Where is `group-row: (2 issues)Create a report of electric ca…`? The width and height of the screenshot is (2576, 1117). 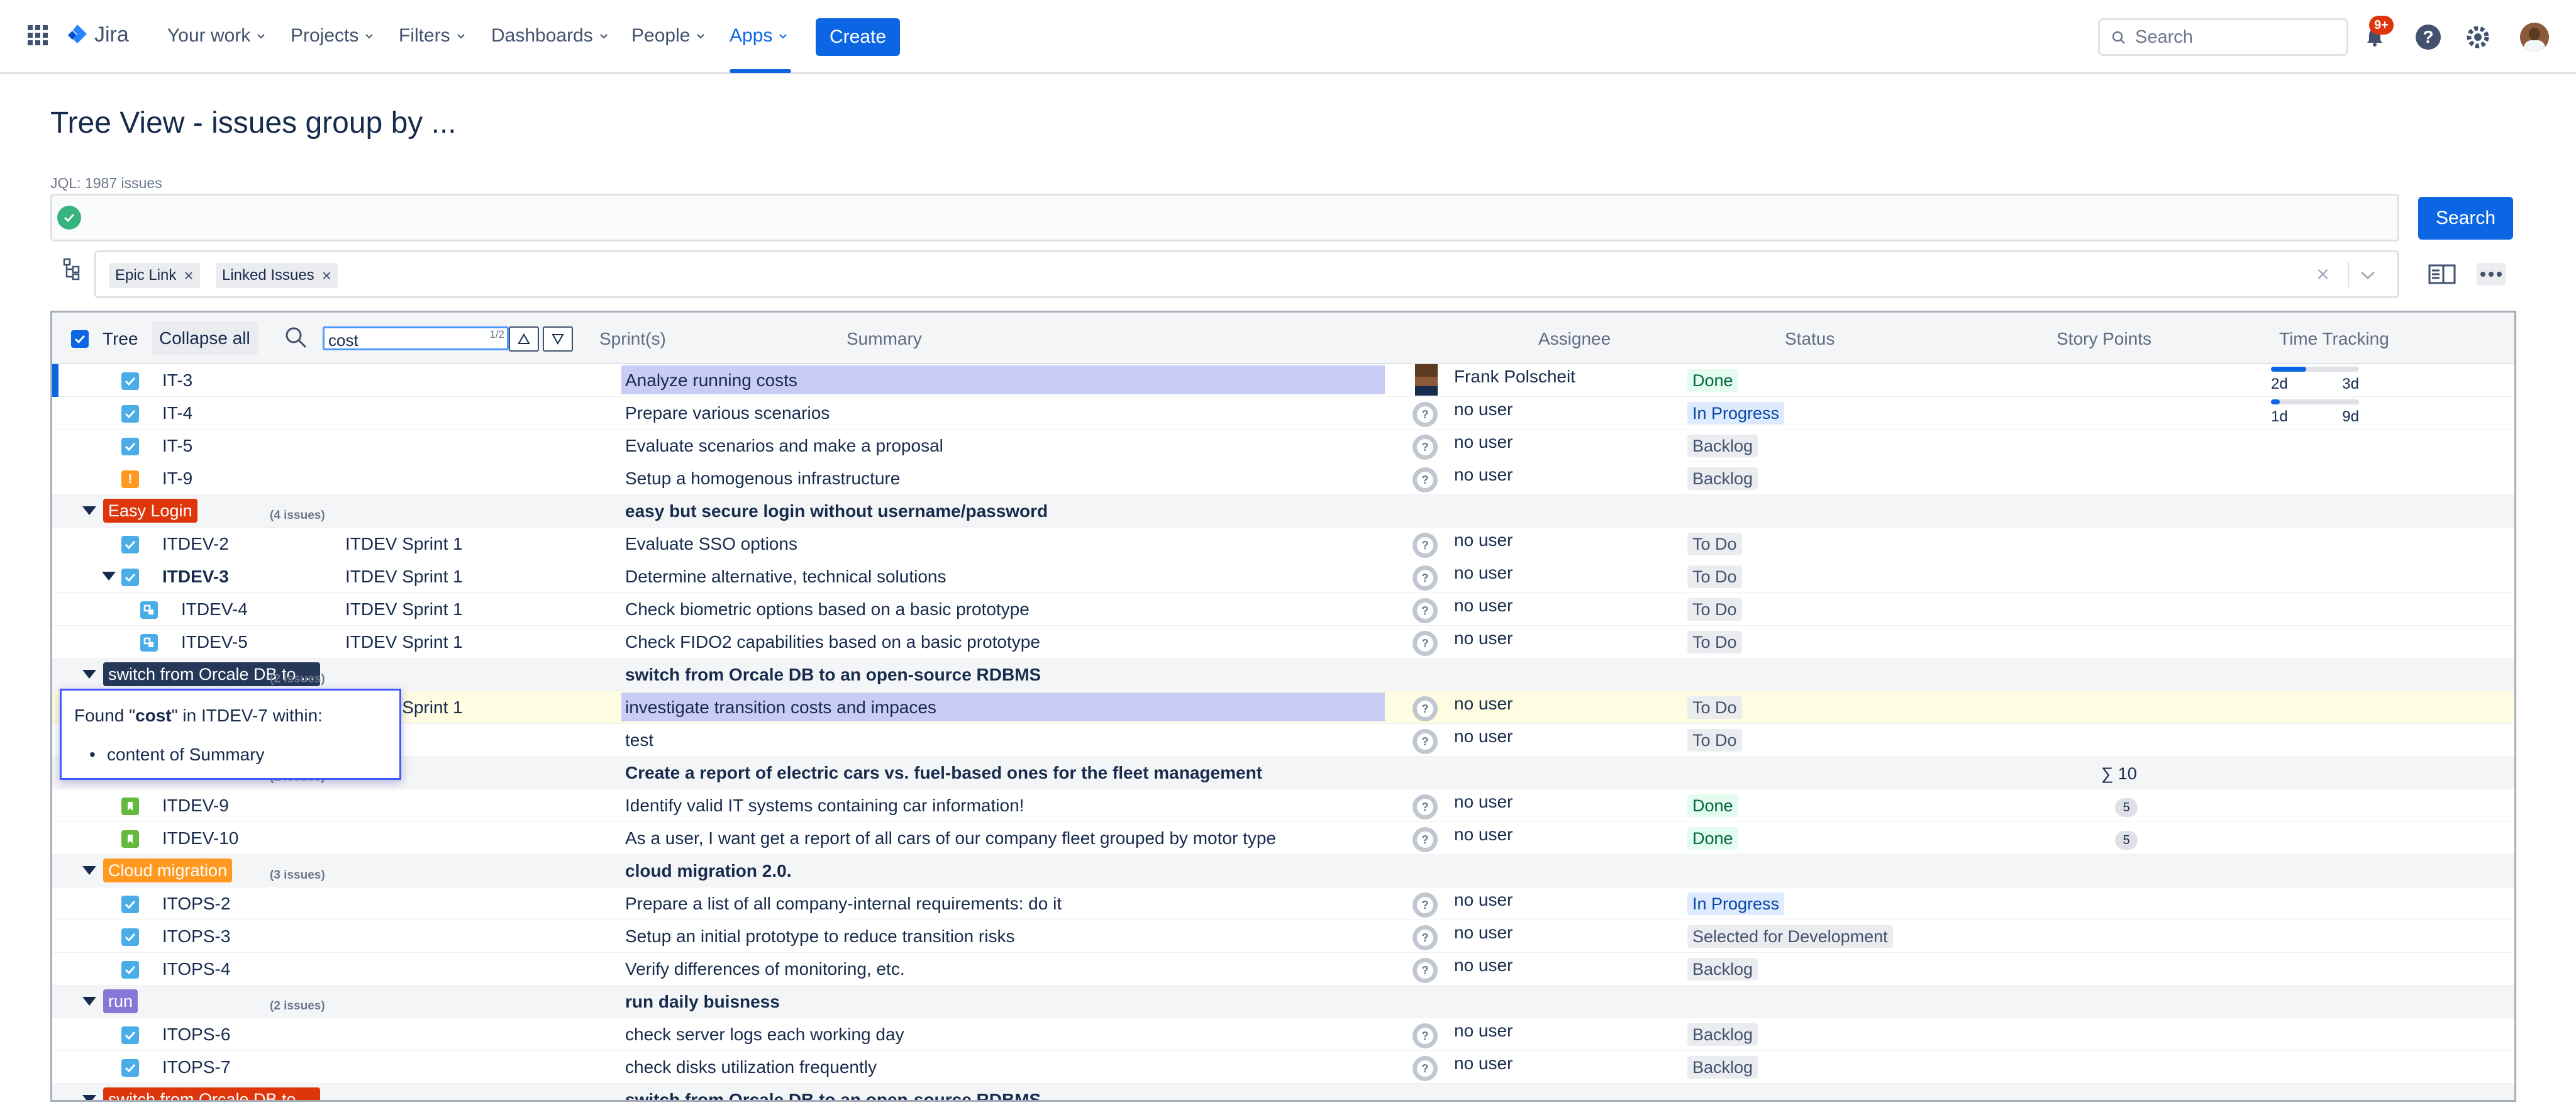
group-row: (2 issues)Create a report of electric ca… is located at coordinates (1283, 773).